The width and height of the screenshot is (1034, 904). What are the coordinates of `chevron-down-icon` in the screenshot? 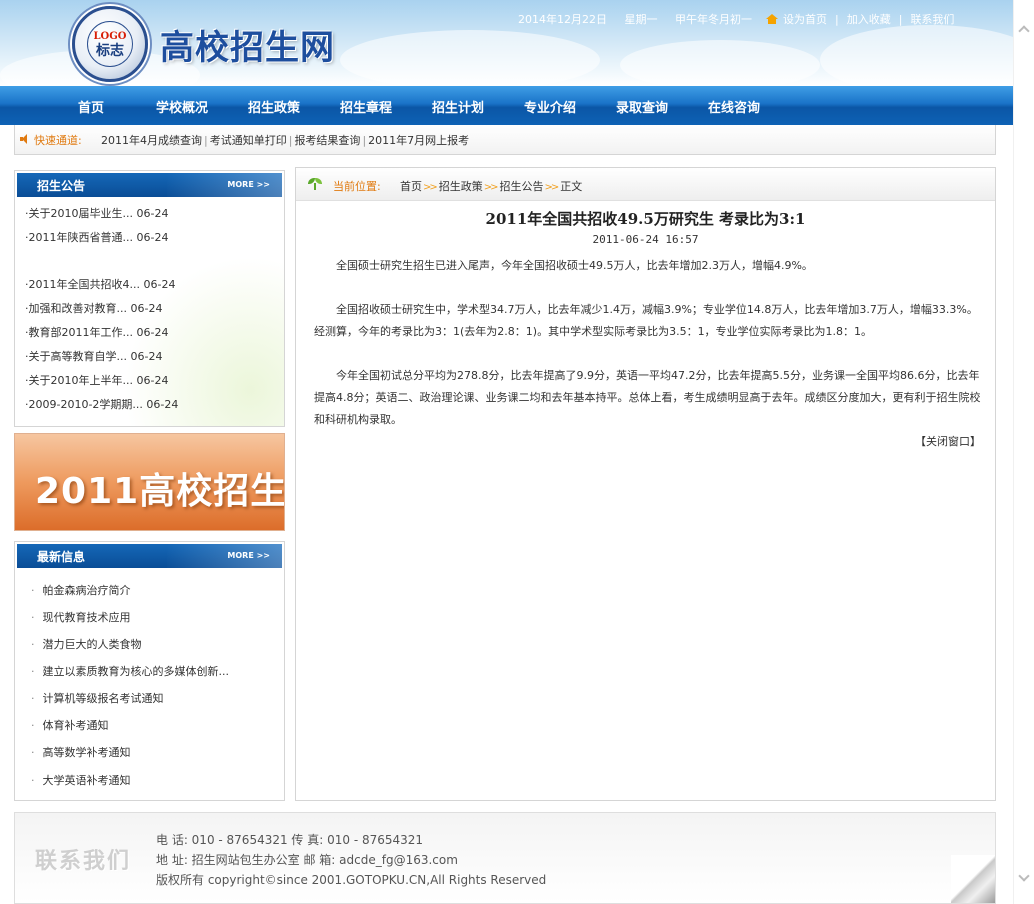 It's located at (1024, 877).